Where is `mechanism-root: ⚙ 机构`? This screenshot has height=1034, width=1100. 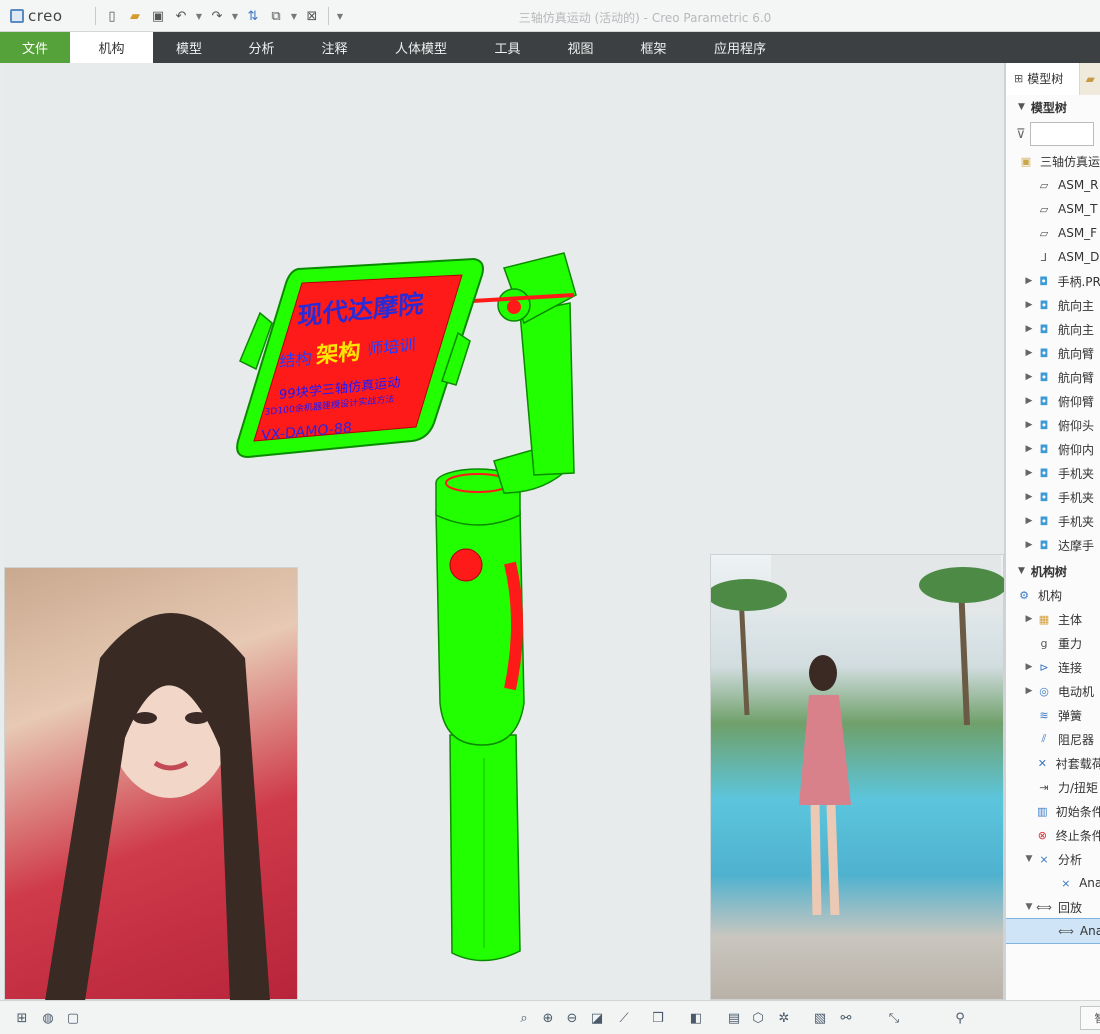 mechanism-root: ⚙ 机构 is located at coordinates (1053, 595).